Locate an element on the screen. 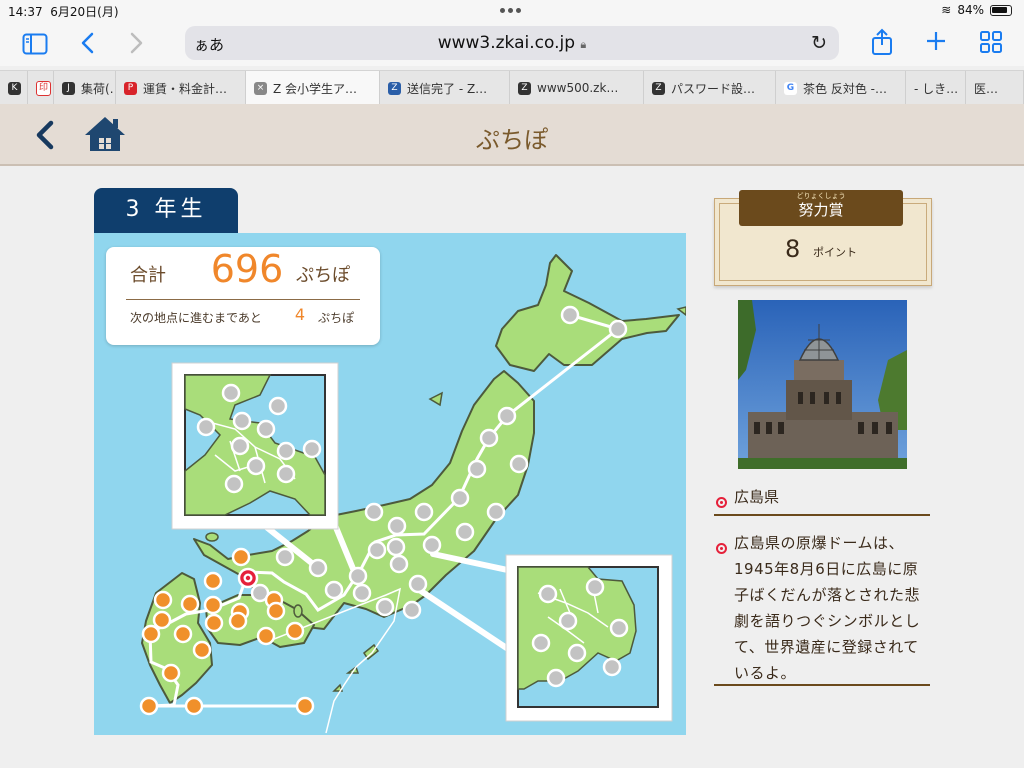 The height and width of the screenshot is (768, 1024). tab-k: K is located at coordinates (14, 88).